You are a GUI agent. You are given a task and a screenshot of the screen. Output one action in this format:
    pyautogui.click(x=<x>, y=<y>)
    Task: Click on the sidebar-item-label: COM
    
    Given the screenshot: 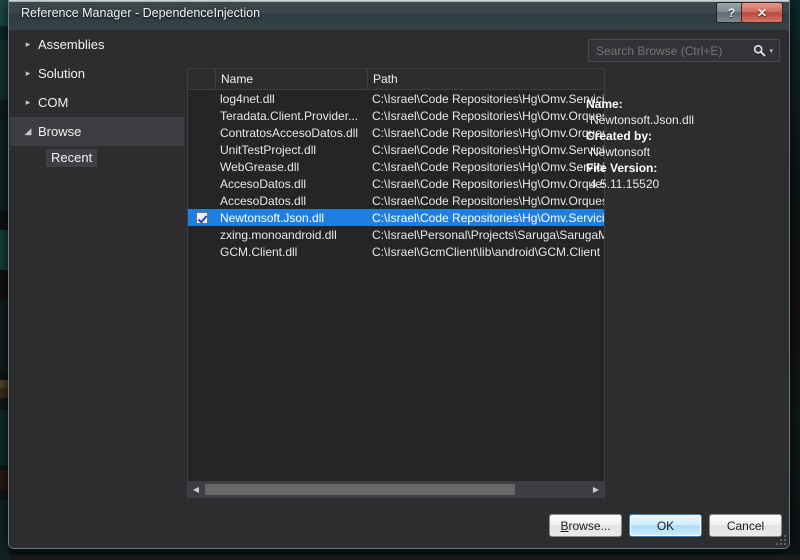 What is the action you would take?
    pyautogui.click(x=53, y=102)
    